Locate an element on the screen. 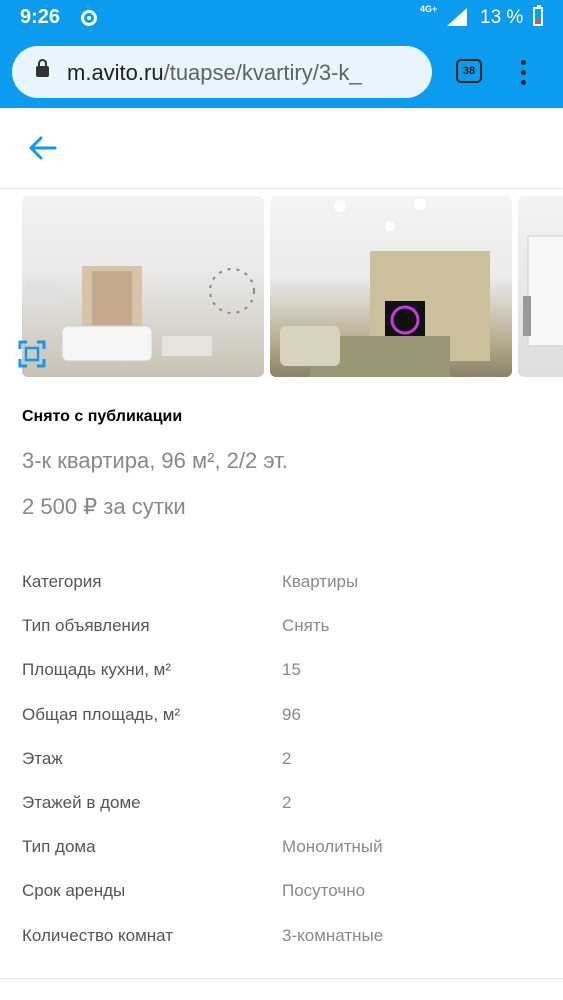  param-key: Количество комнат is located at coordinates (98, 935).